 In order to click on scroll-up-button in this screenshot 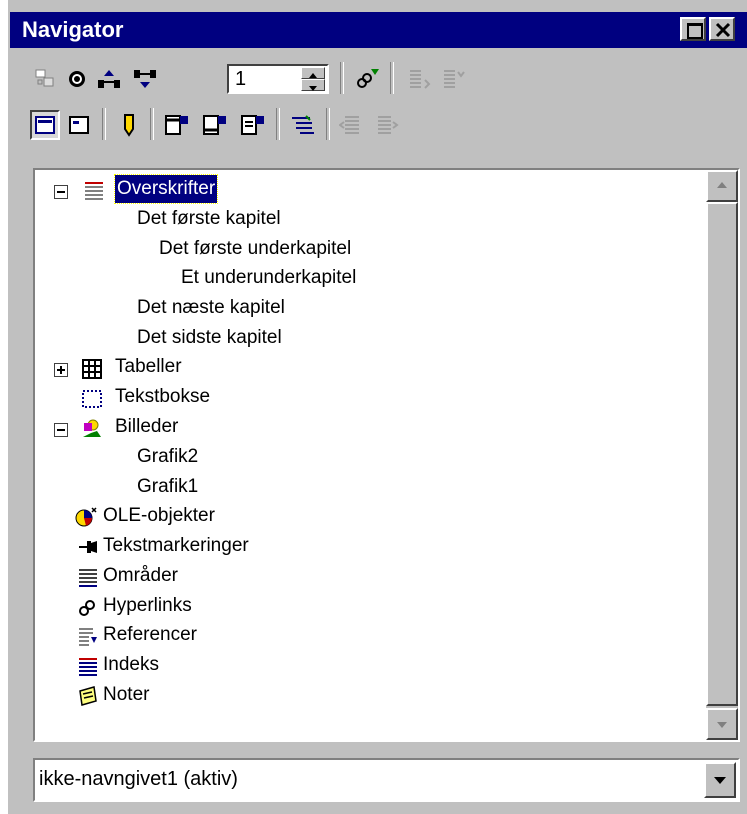, I will do `click(722, 186)`.